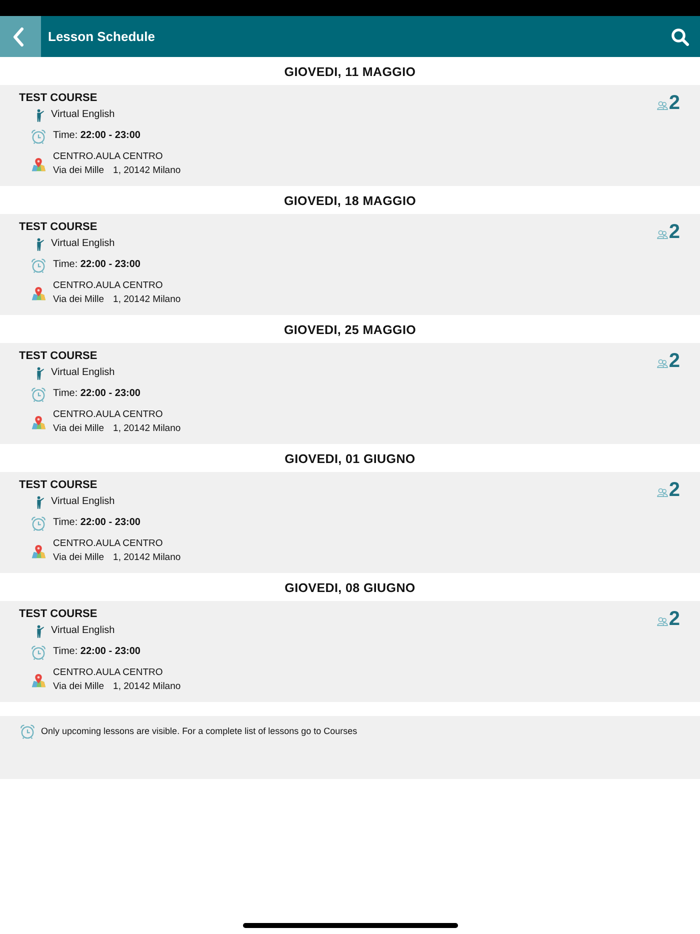 This screenshot has height=934, width=700. What do you see at coordinates (102, 36) in the screenshot?
I see `page-title: Lesson Schedule` at bounding box center [102, 36].